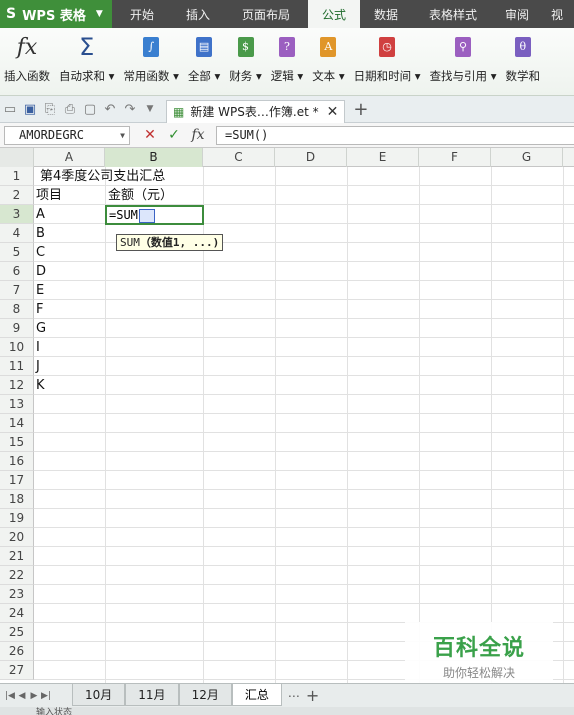 This screenshot has height=715, width=574. What do you see at coordinates (34, 696) in the screenshot?
I see `next-sheet-icon: ▶` at bounding box center [34, 696].